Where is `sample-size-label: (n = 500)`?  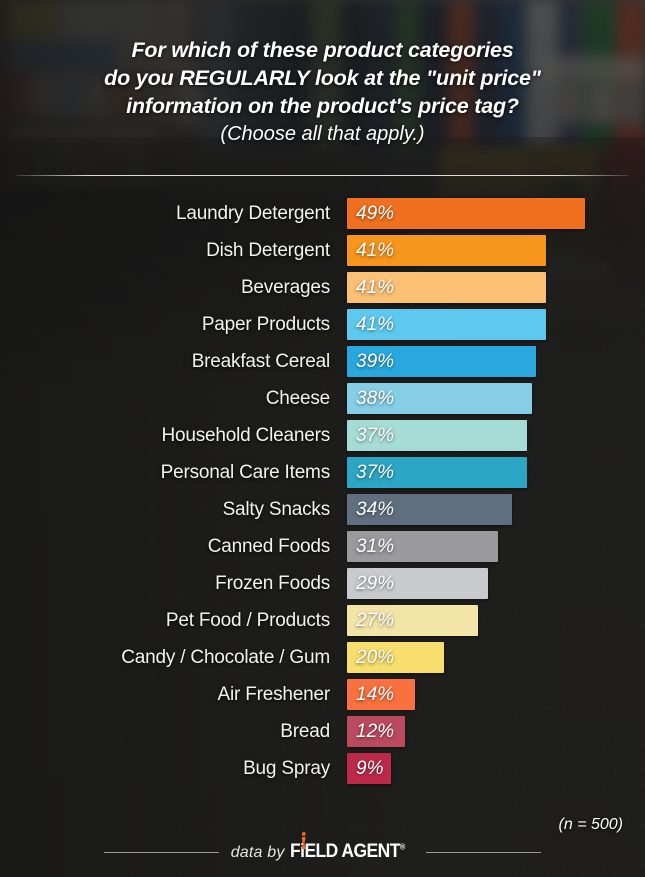 sample-size-label: (n = 500) is located at coordinates (590, 824).